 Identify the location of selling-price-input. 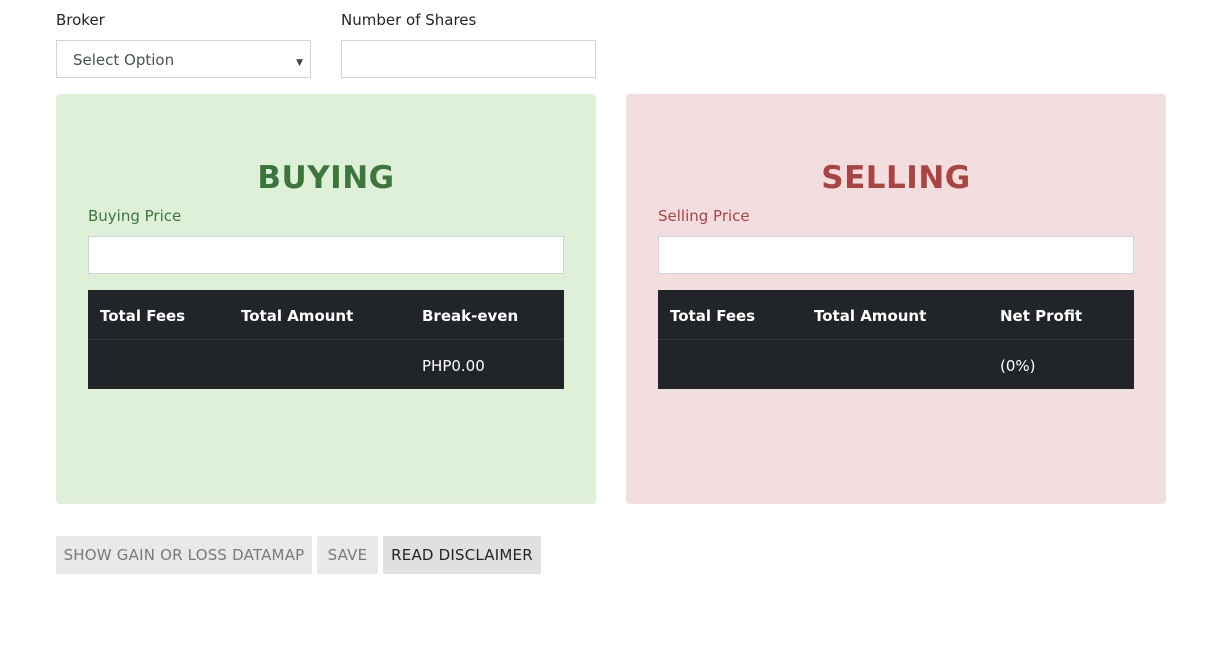
(896, 255).